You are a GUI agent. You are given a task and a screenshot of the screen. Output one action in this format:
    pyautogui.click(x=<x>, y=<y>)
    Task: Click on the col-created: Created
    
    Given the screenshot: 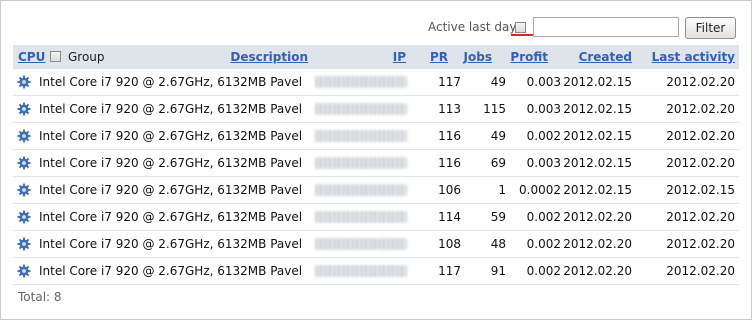 What is the action you would take?
    pyautogui.click(x=605, y=57)
    